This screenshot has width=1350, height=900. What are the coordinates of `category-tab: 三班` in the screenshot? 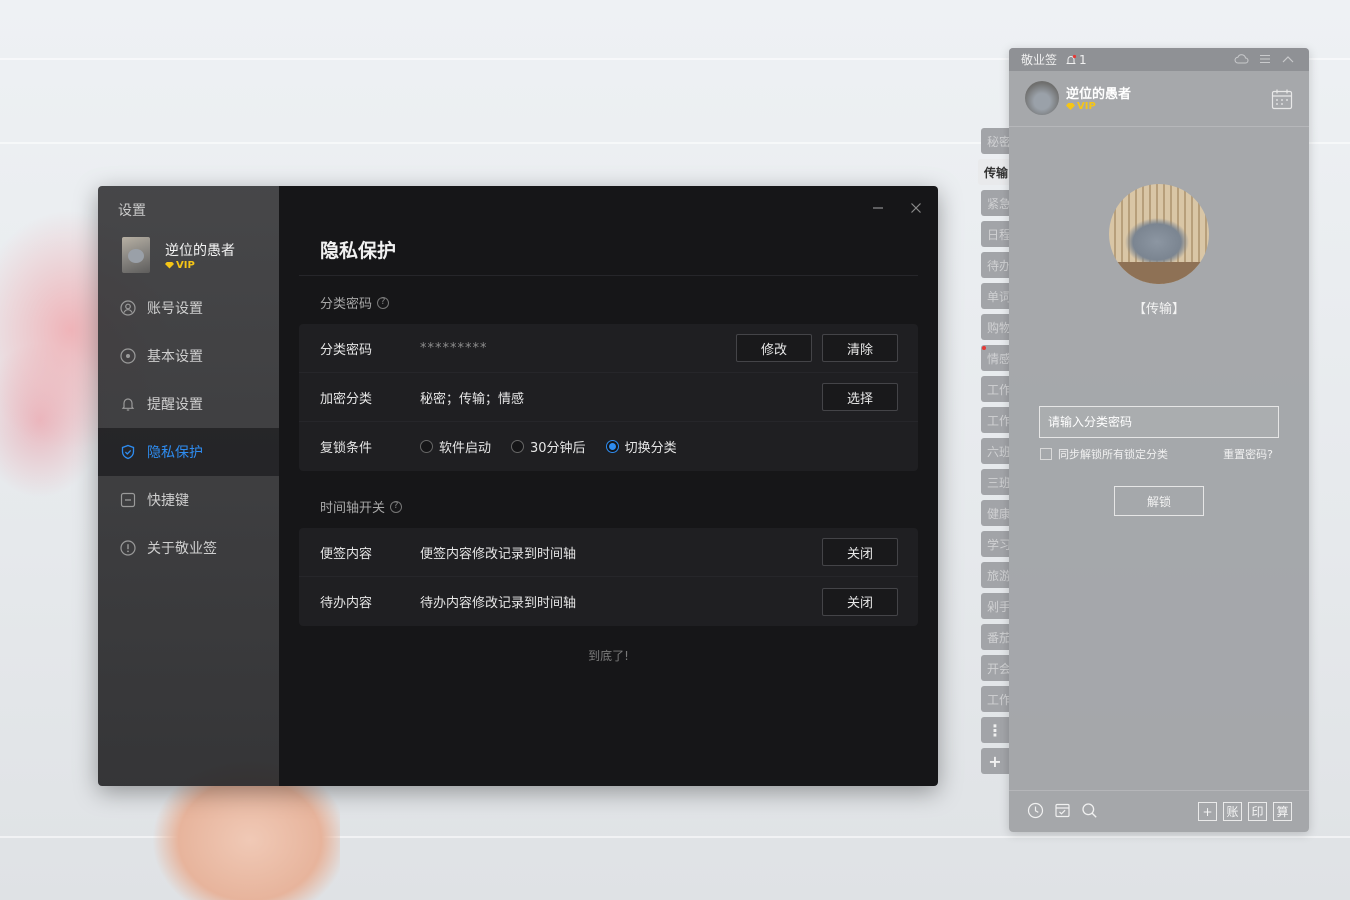 It's located at (995, 482).